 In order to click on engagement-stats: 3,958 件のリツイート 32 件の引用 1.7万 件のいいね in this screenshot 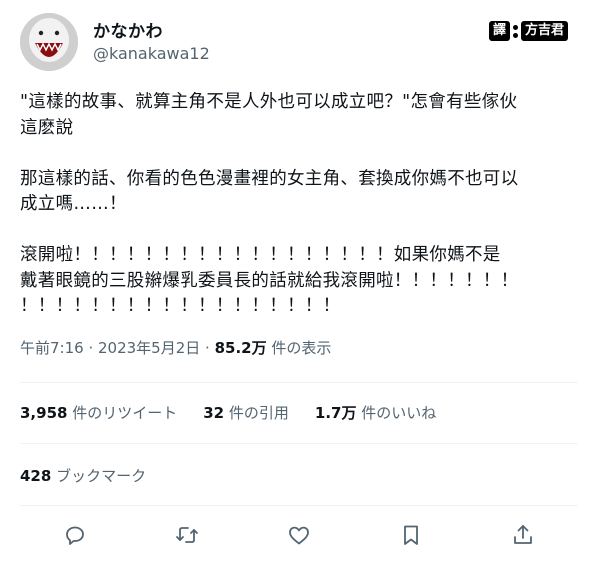, I will do `click(228, 412)`.